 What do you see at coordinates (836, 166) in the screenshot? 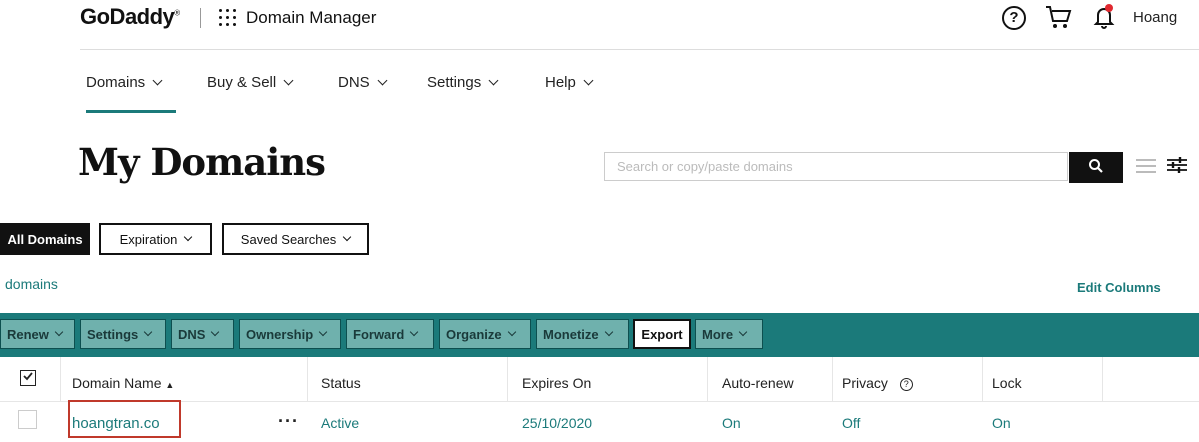
I see `search-input` at bounding box center [836, 166].